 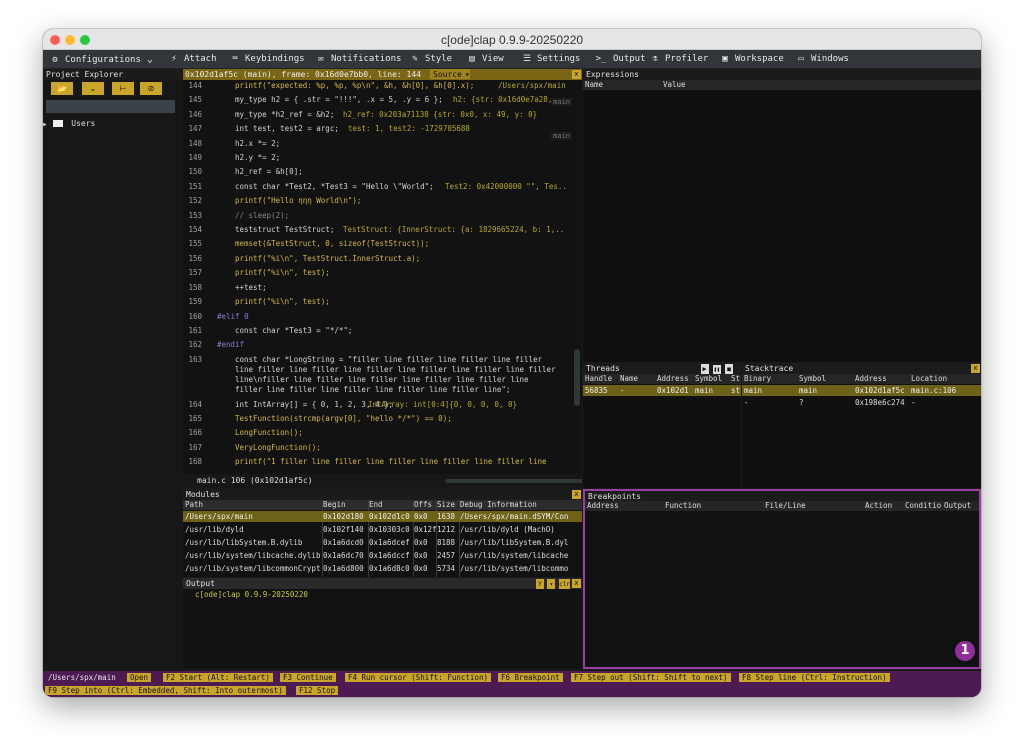 What do you see at coordinates (317, 690) in the screenshot?
I see `shortcut-button: F12 Stop` at bounding box center [317, 690].